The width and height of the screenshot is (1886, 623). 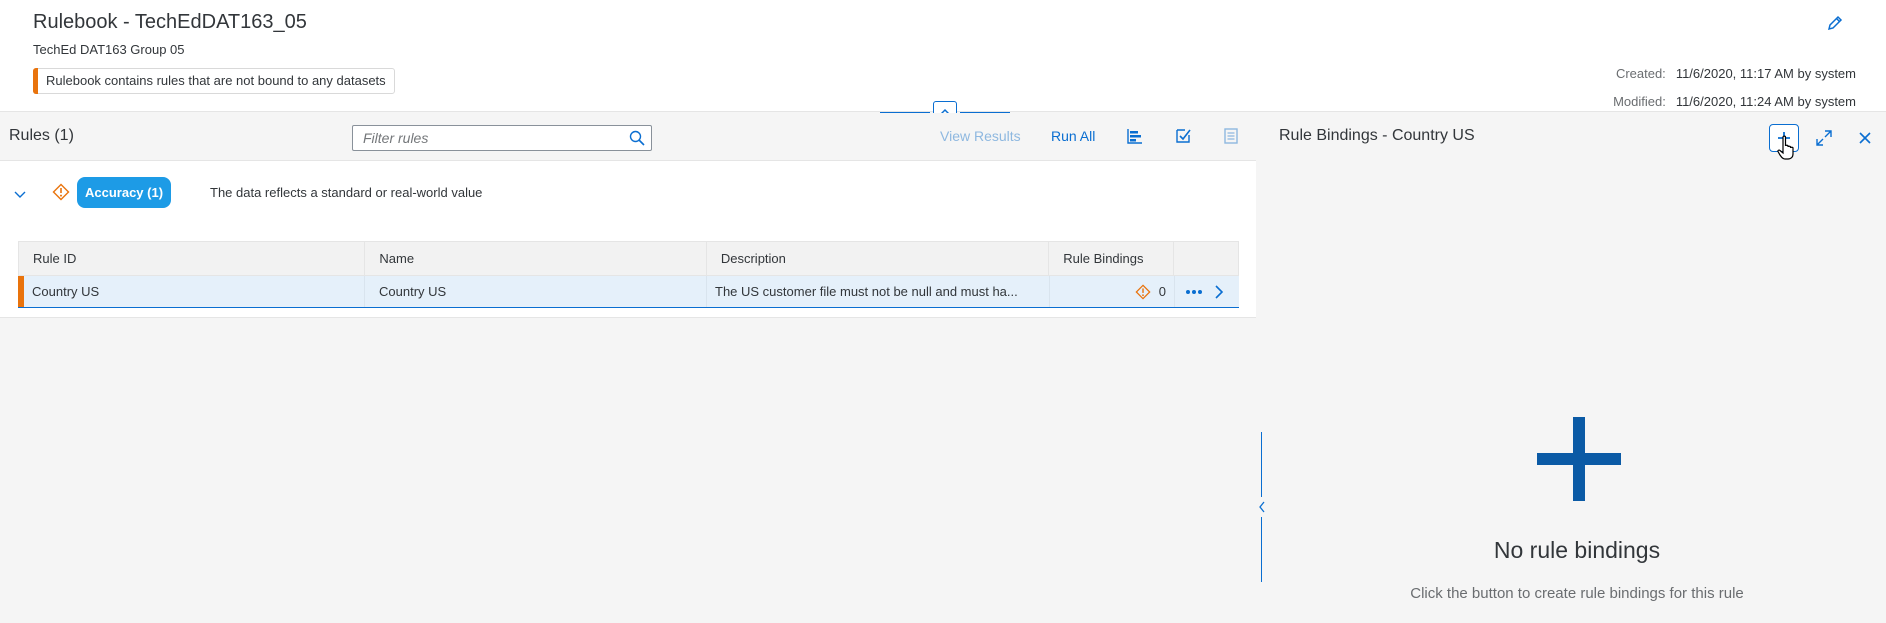 What do you see at coordinates (1162, 291) in the screenshot?
I see `bindings-count: 0` at bounding box center [1162, 291].